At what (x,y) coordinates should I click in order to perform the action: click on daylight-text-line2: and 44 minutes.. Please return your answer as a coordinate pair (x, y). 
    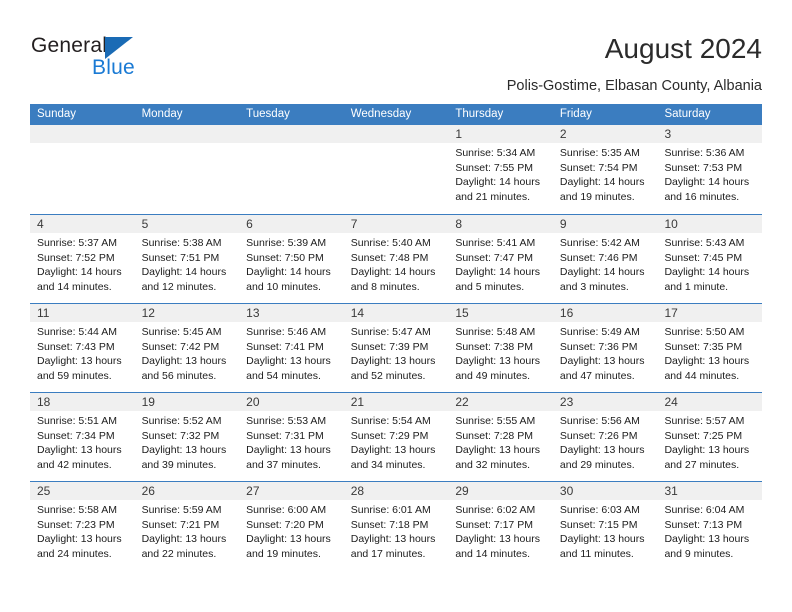
    Looking at the image, I should click on (702, 375).